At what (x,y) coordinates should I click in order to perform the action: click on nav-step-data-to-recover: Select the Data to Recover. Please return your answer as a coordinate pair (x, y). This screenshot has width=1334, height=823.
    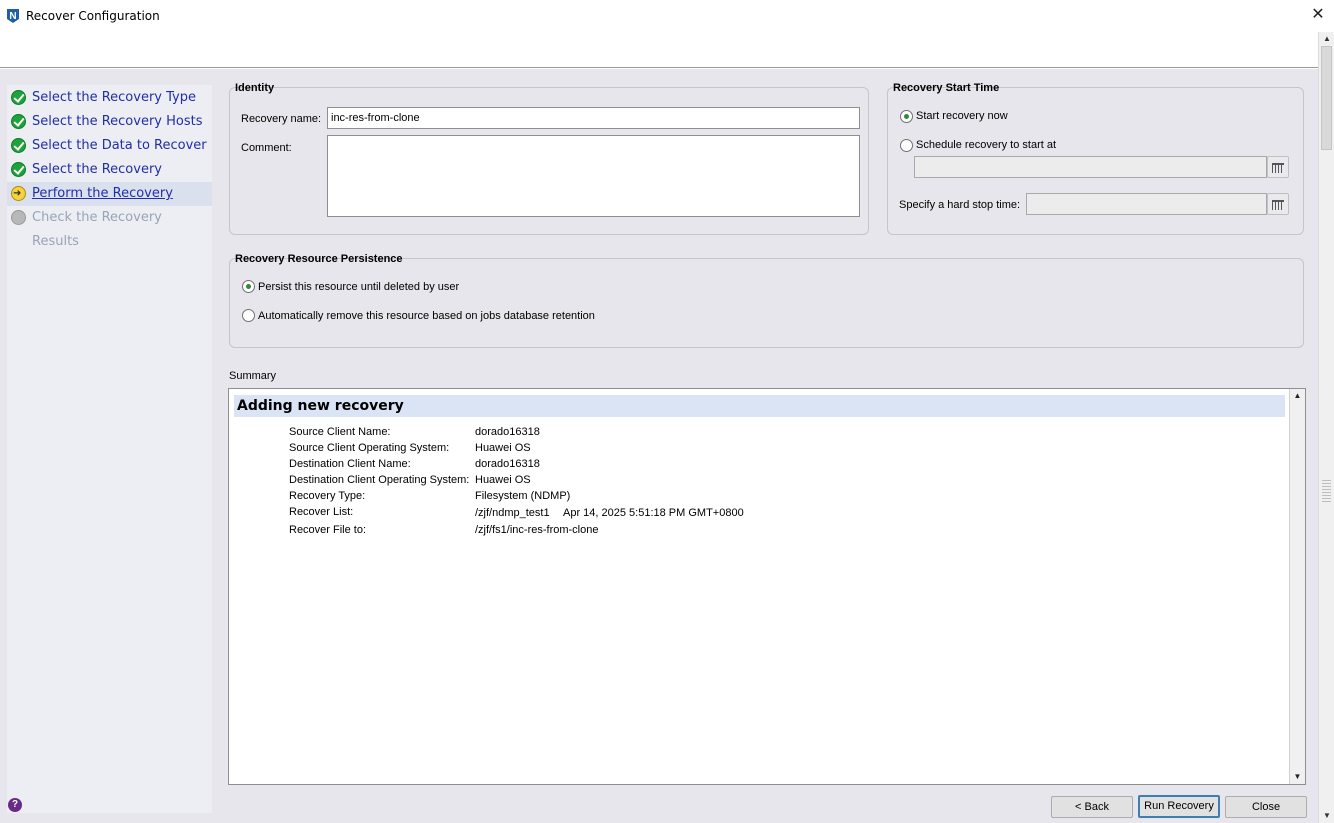
    Looking at the image, I should click on (109, 146).